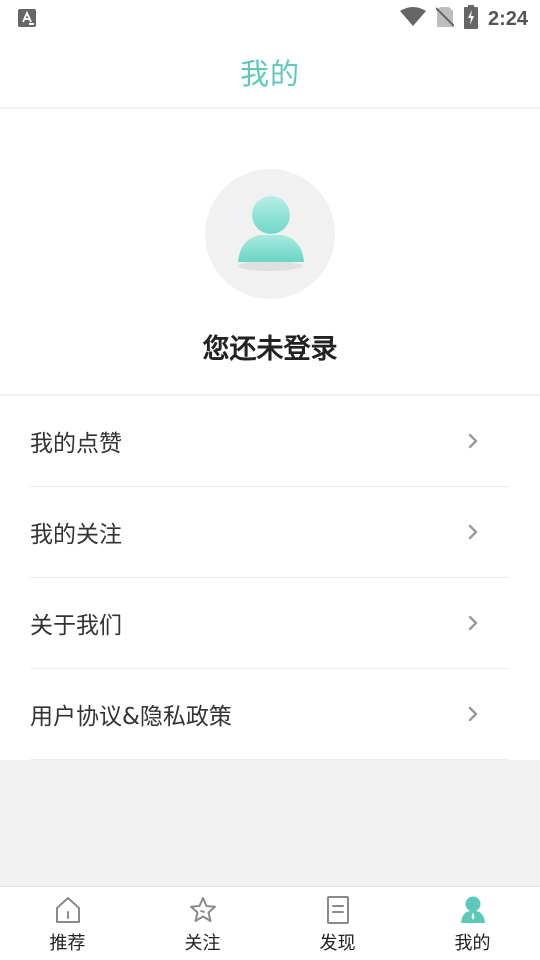  What do you see at coordinates (76, 626) in the screenshot?
I see `menu-item-label: 关于我们` at bounding box center [76, 626].